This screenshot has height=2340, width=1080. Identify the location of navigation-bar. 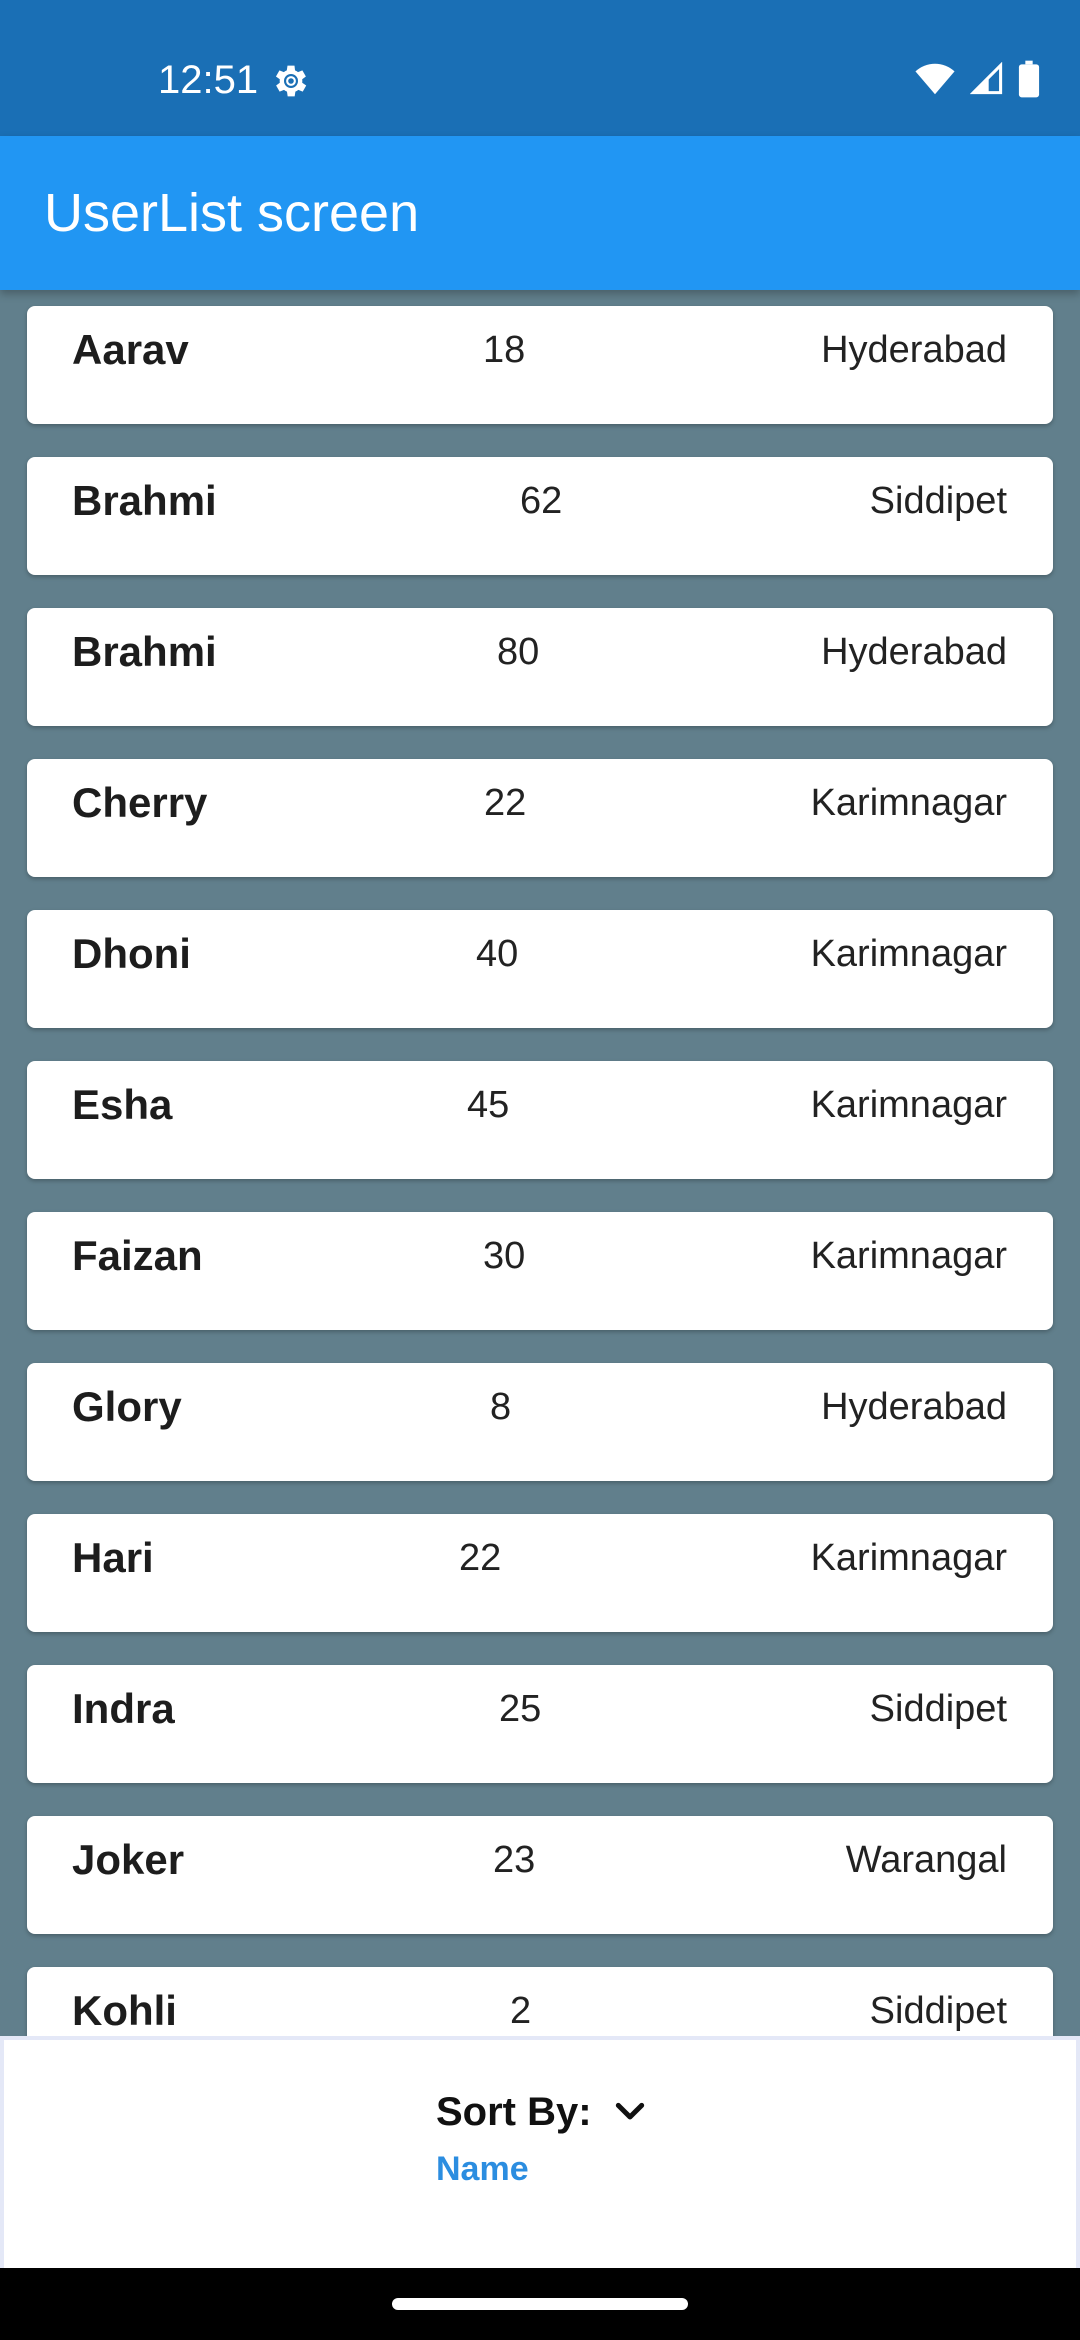
(540, 2304).